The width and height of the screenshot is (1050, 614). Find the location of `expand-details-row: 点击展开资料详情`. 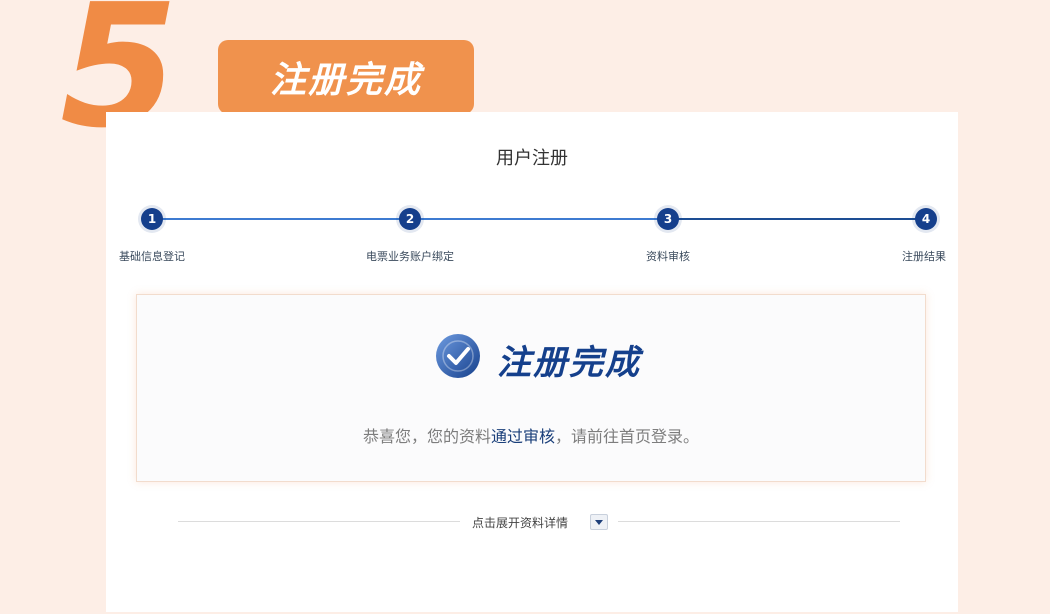

expand-details-row: 点击展开资料详情 is located at coordinates (539, 522).